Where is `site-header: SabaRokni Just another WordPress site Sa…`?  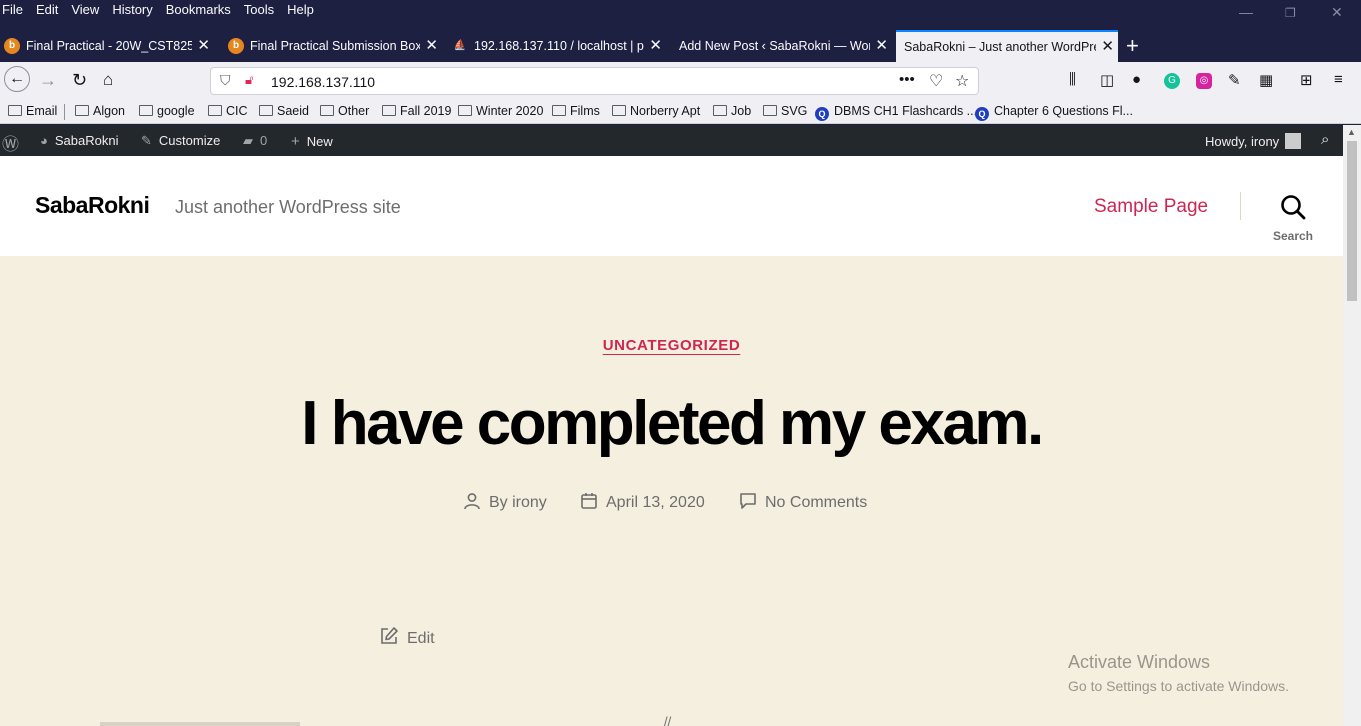 site-header: SabaRokni Just another WordPress site Sa… is located at coordinates (671, 206).